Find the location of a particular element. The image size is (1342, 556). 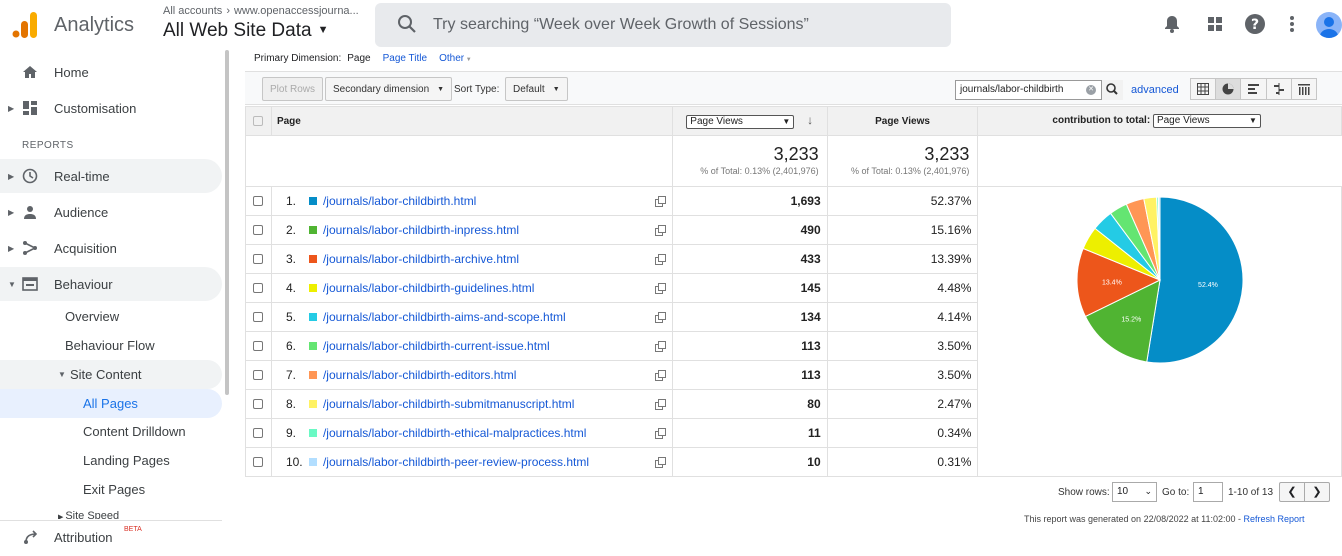

total-value: 3,233 is located at coordinates (947, 154).